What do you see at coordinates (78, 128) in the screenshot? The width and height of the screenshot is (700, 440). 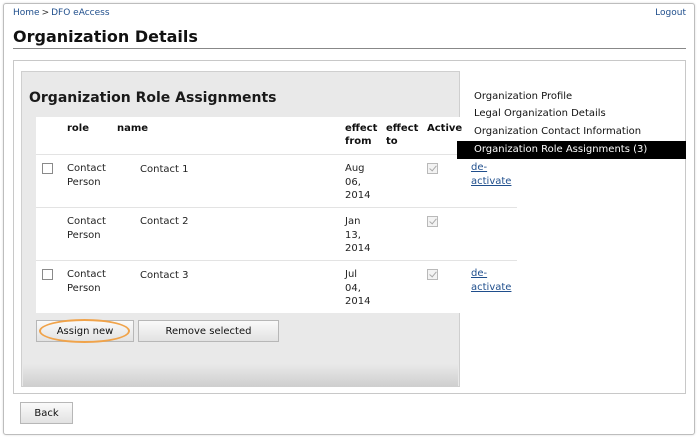 I see `column-header-role: role` at bounding box center [78, 128].